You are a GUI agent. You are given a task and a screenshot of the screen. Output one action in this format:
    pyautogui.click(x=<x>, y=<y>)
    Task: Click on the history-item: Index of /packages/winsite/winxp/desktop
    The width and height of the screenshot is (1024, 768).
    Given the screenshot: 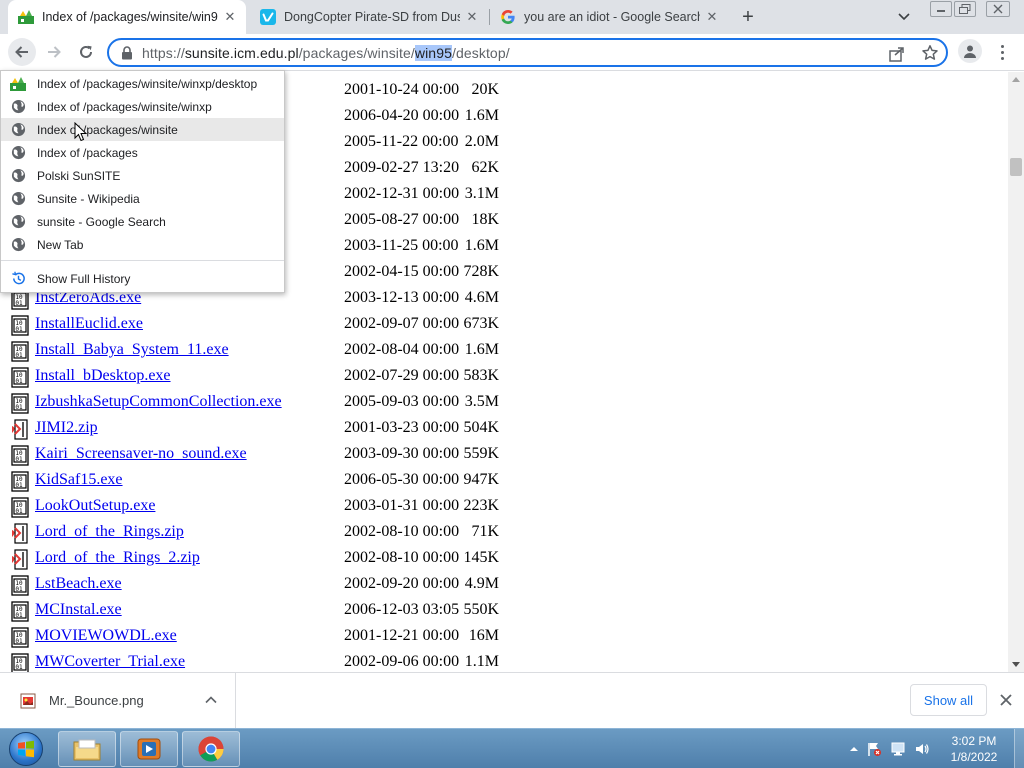 What is the action you would take?
    pyautogui.click(x=142, y=83)
    